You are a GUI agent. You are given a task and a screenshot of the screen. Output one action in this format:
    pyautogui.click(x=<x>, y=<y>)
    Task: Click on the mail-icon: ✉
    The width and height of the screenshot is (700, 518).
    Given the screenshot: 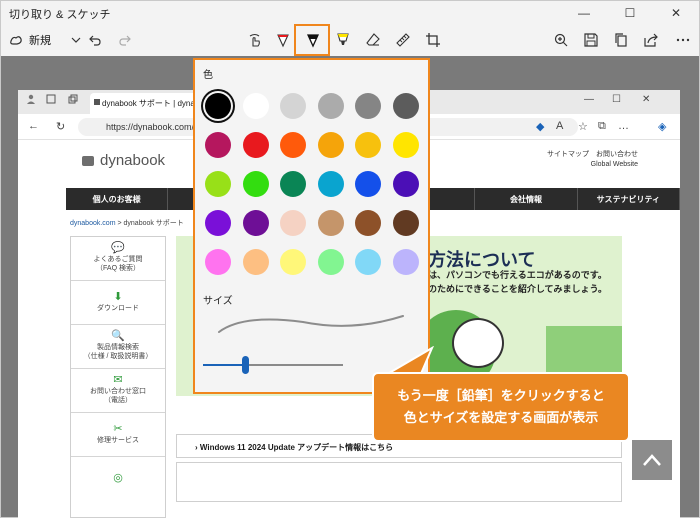 What is the action you would take?
    pyautogui.click(x=118, y=380)
    